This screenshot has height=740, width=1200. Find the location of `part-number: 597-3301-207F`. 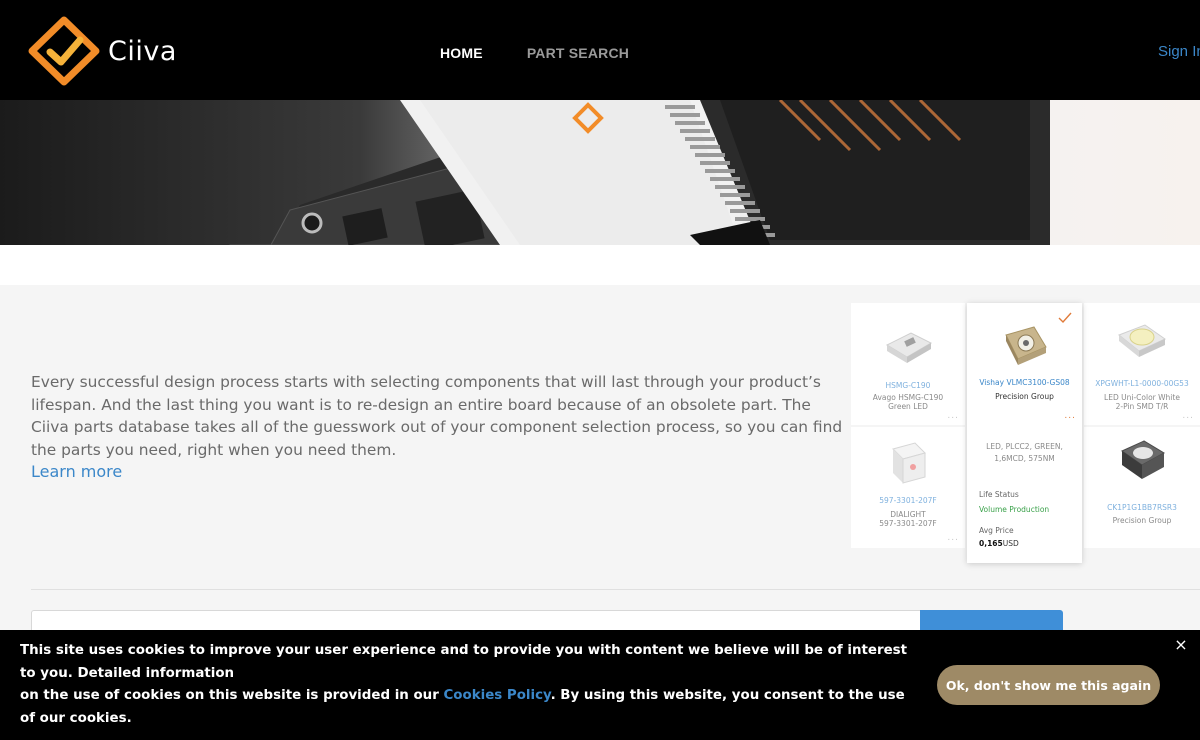

part-number: 597-3301-207F is located at coordinates (908, 500).